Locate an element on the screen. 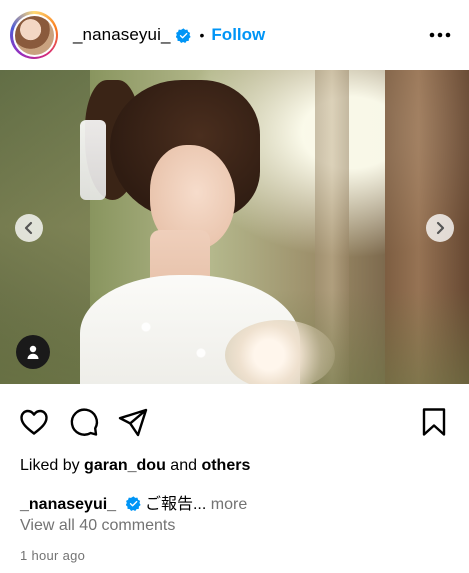  avatar is located at coordinates (34, 35).